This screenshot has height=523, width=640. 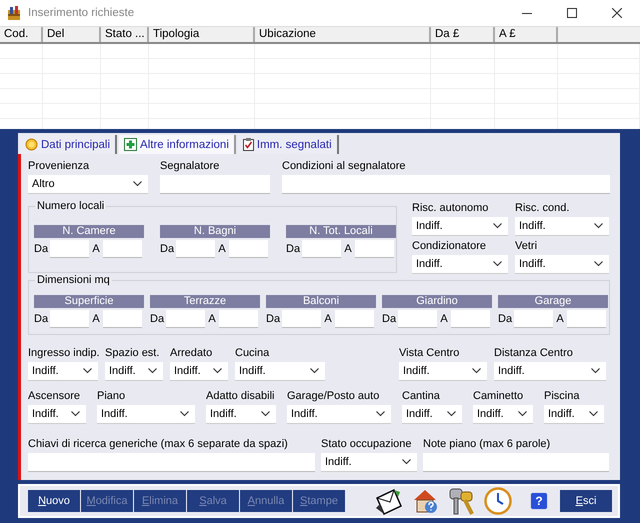 I want to click on clipboard-icon, so click(x=248, y=144).